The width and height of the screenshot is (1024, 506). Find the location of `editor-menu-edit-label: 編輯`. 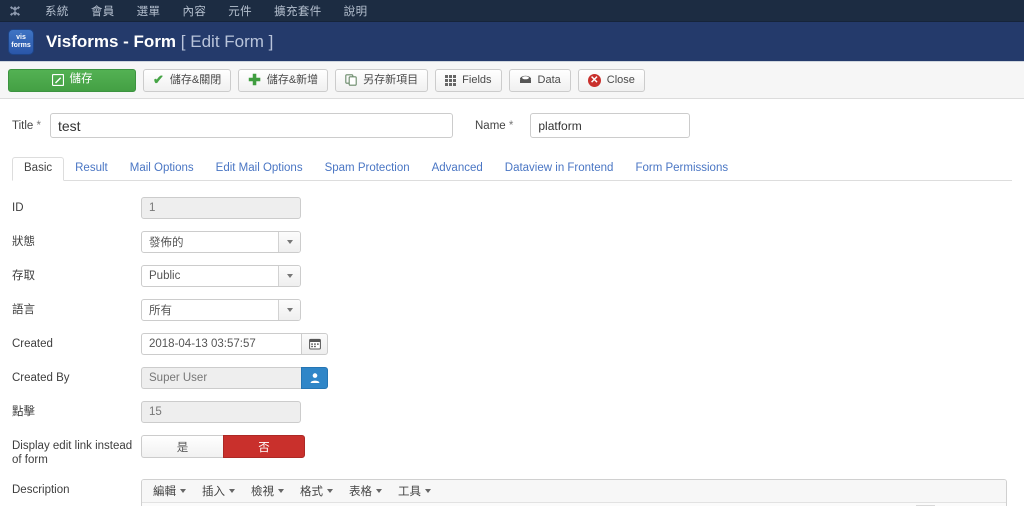

editor-menu-edit-label: 編輯 is located at coordinates (164, 492).